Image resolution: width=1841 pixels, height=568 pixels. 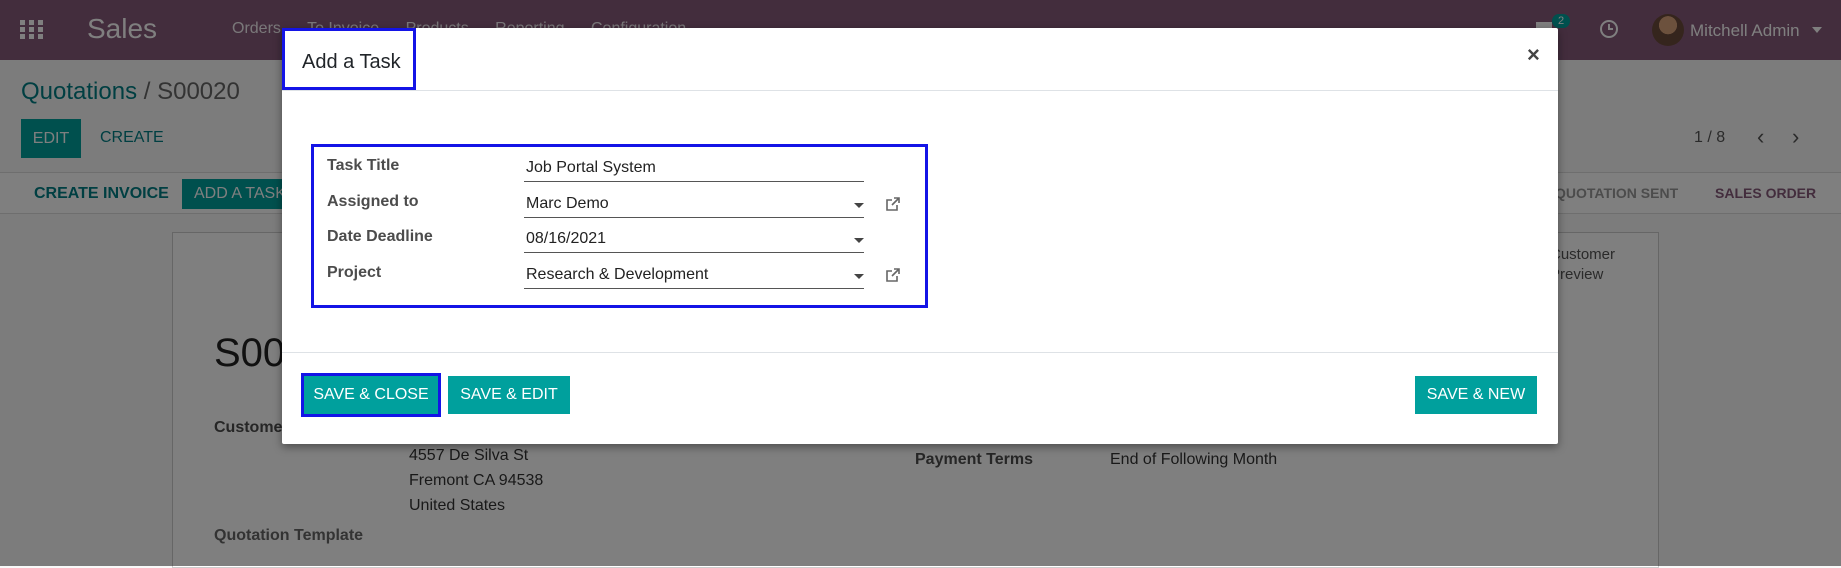 I want to click on date-deadline-row: Date Deadline 08/16/2021, so click(x=622, y=237).